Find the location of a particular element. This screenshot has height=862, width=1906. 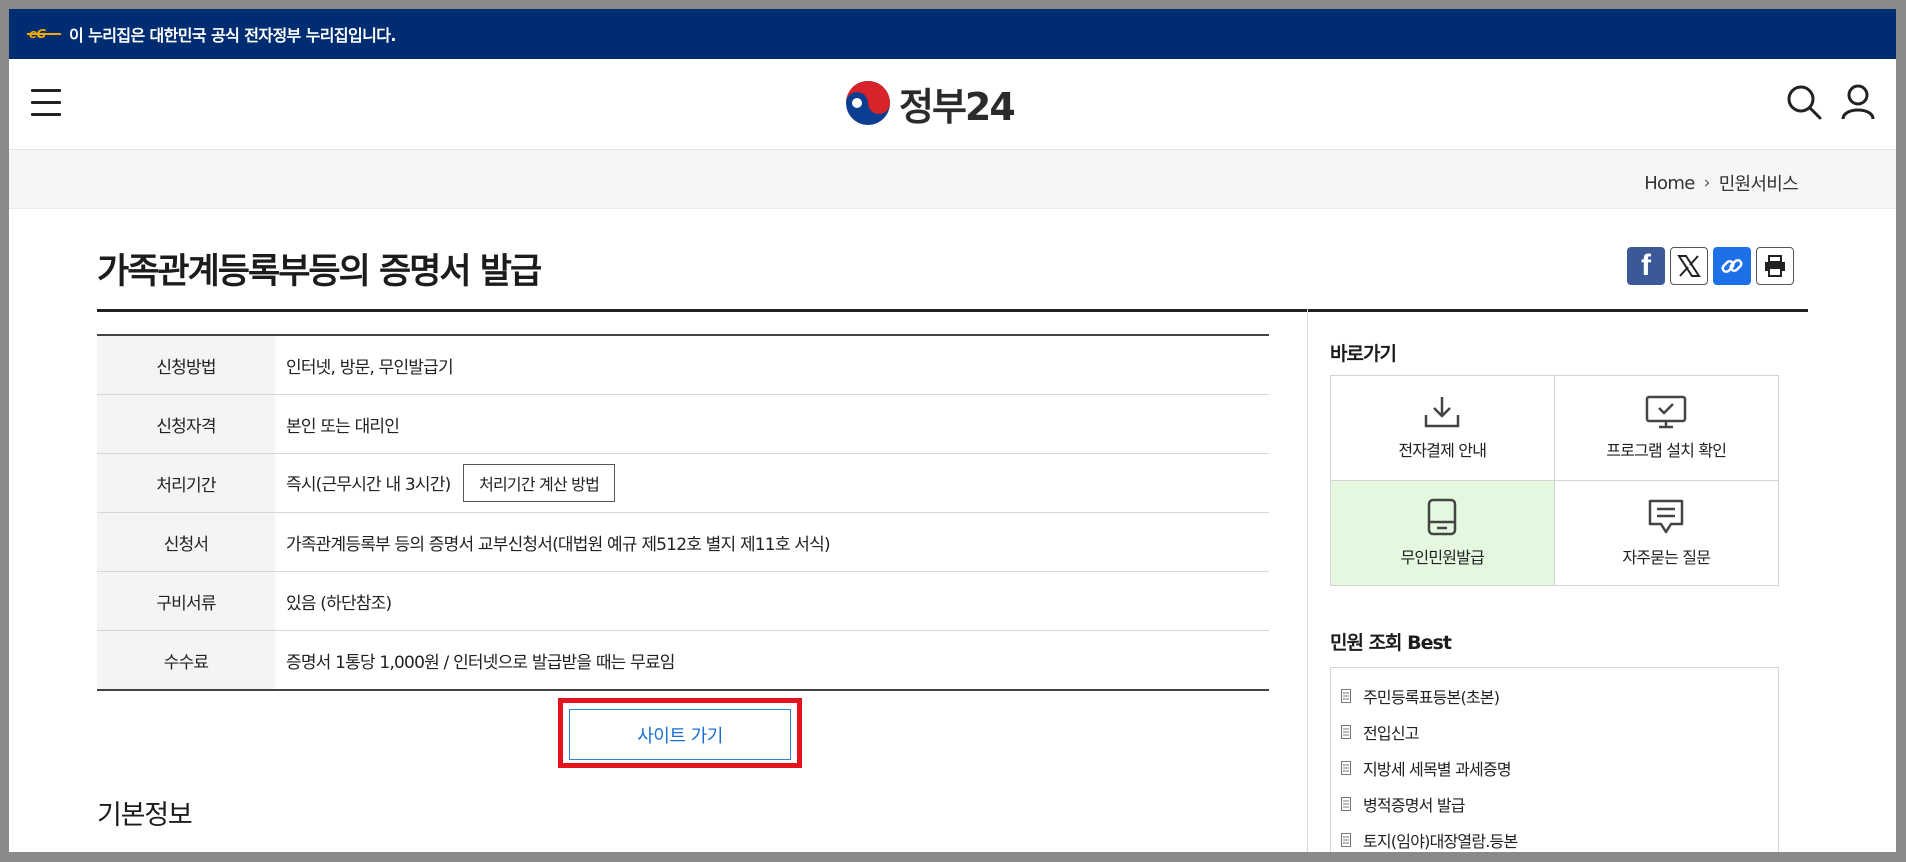

row-value: 본인 또는 대리인 is located at coordinates (772, 424).